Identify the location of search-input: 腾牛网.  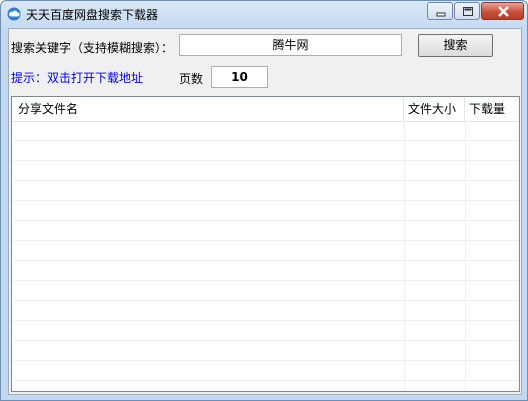
(290, 45).